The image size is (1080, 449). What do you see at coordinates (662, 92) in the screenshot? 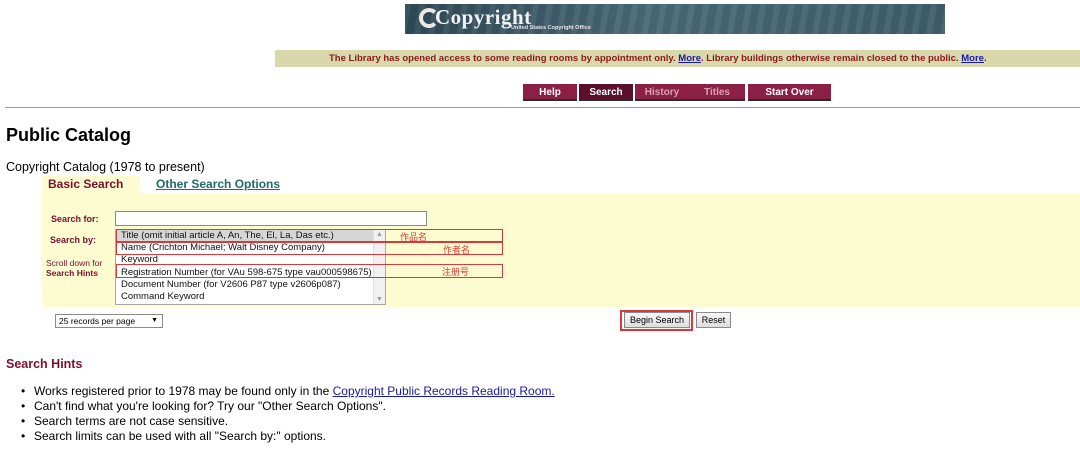
I see `nav-history: History` at bounding box center [662, 92].